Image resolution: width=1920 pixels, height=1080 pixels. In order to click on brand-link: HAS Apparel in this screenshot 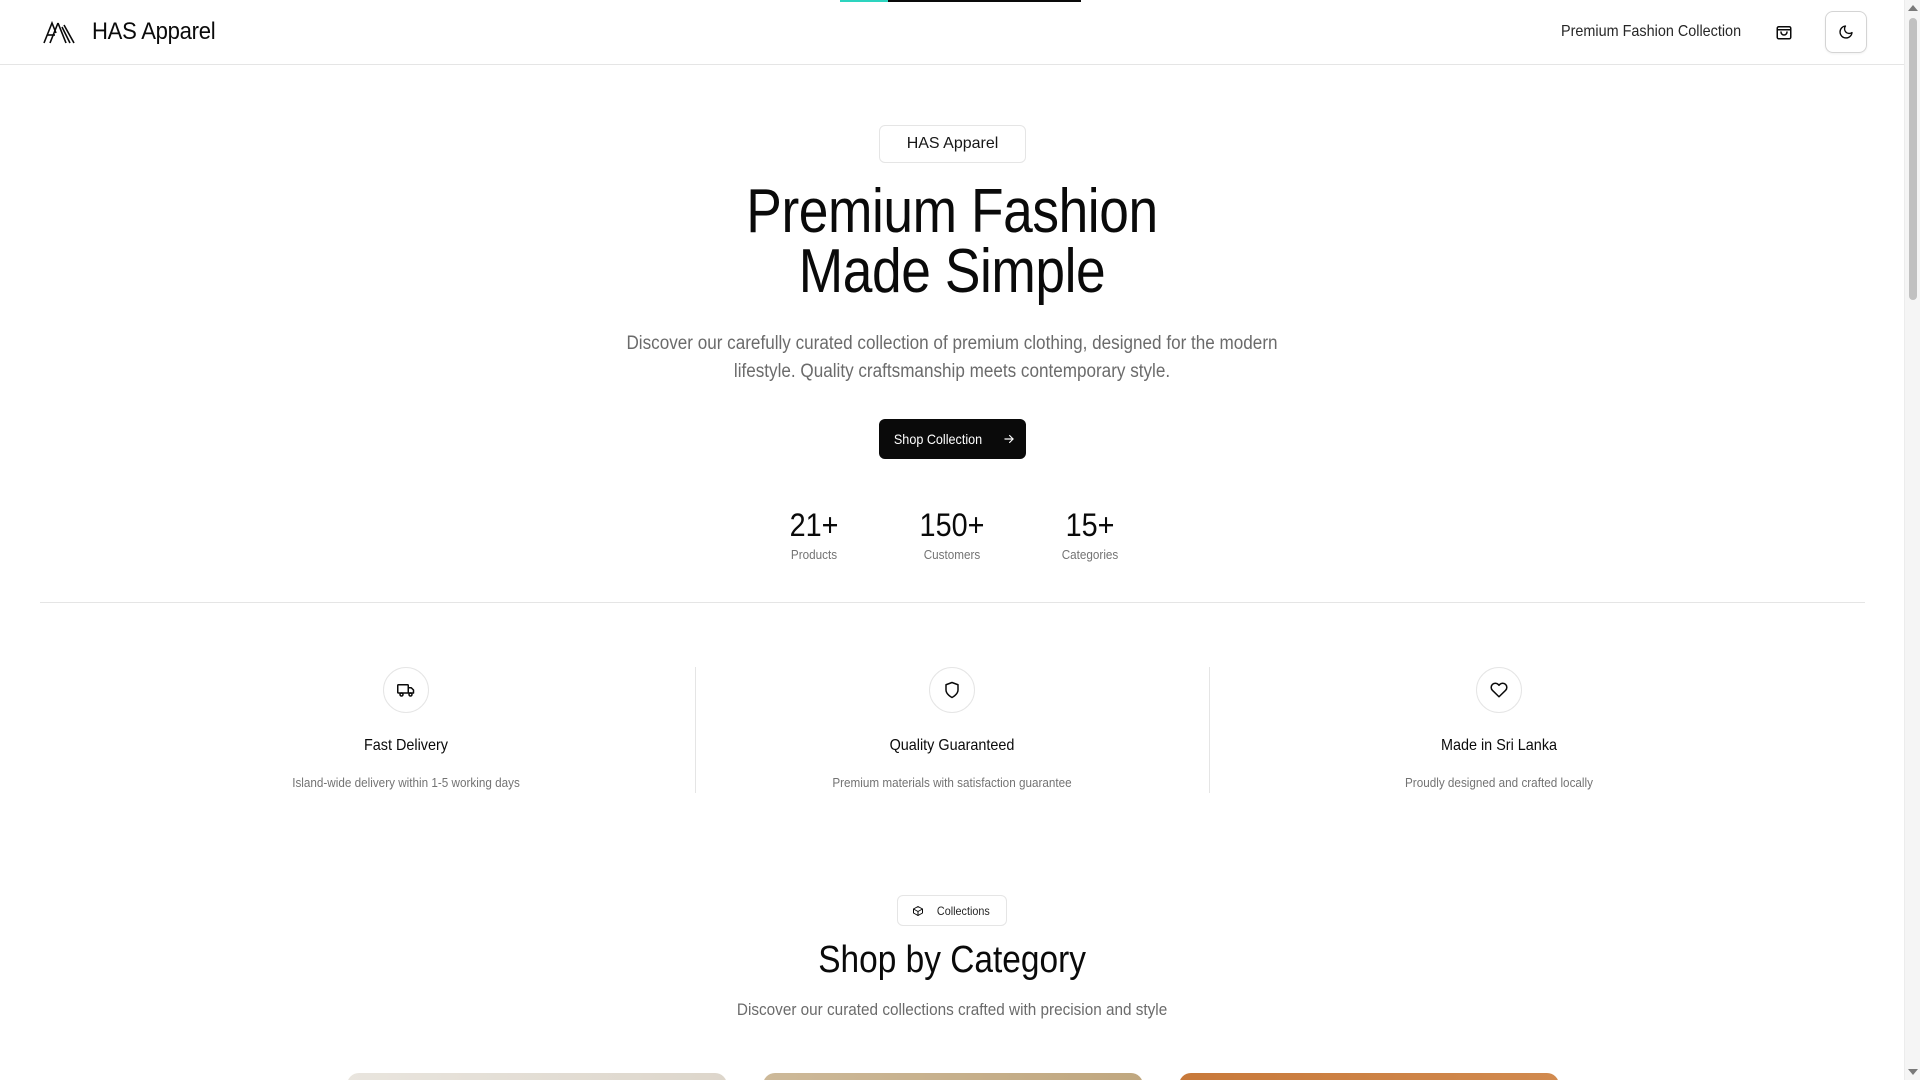, I will do `click(134, 32)`.